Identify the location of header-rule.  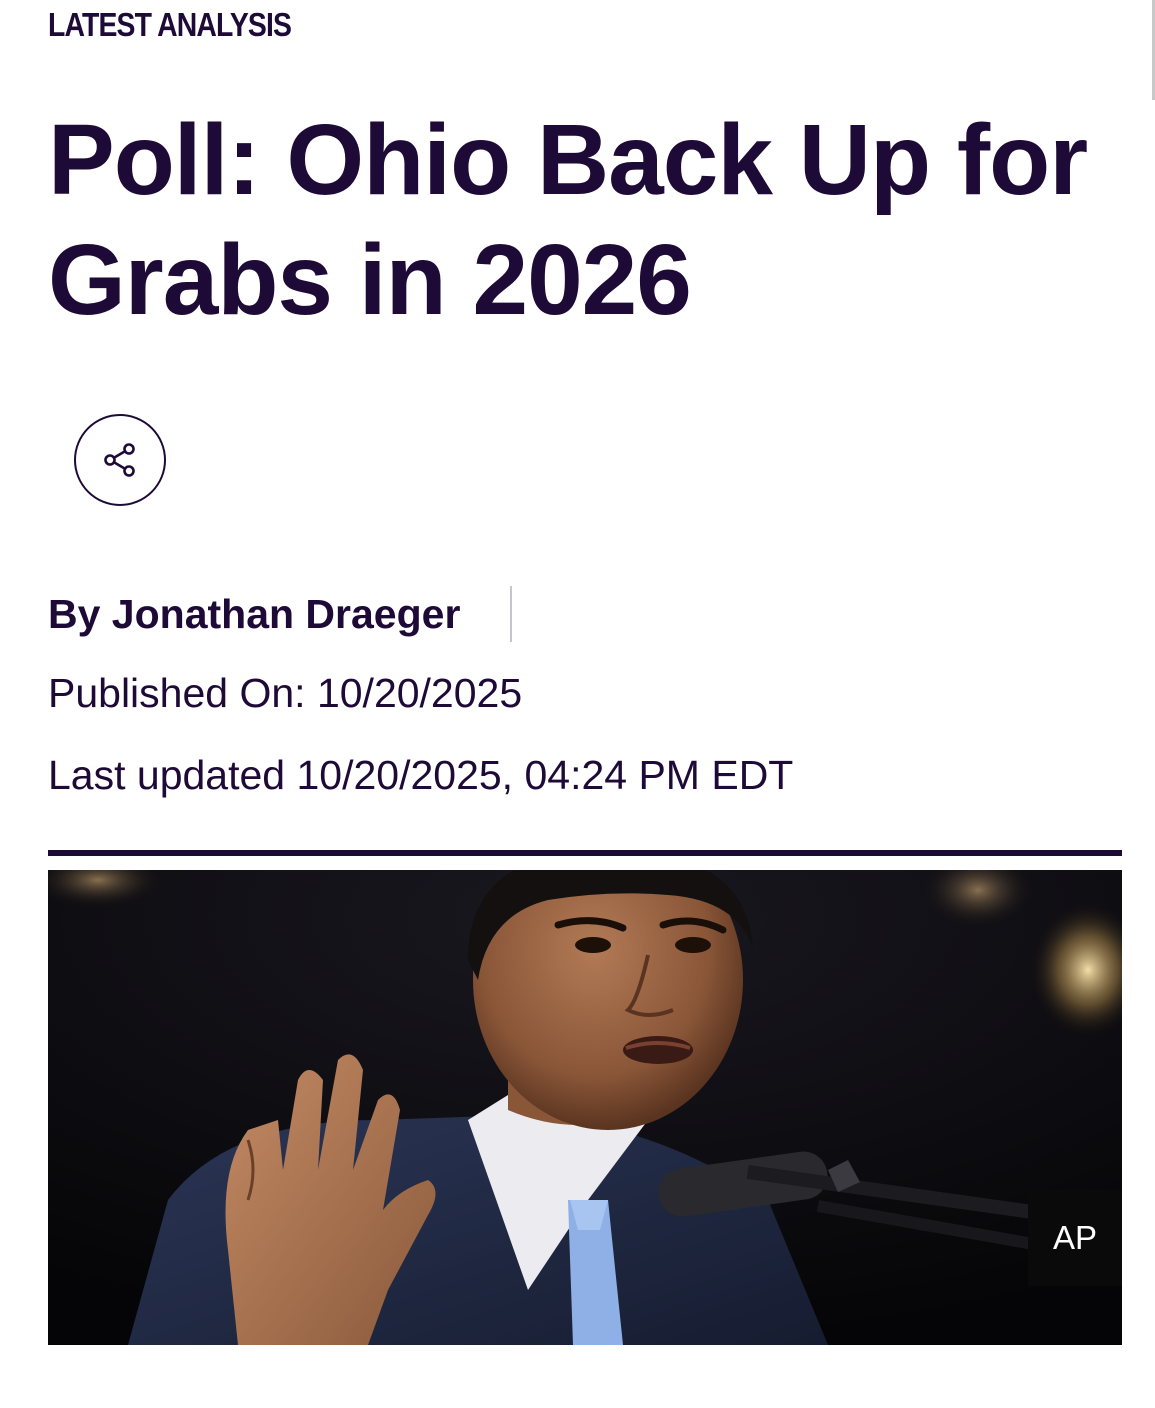
(585, 853).